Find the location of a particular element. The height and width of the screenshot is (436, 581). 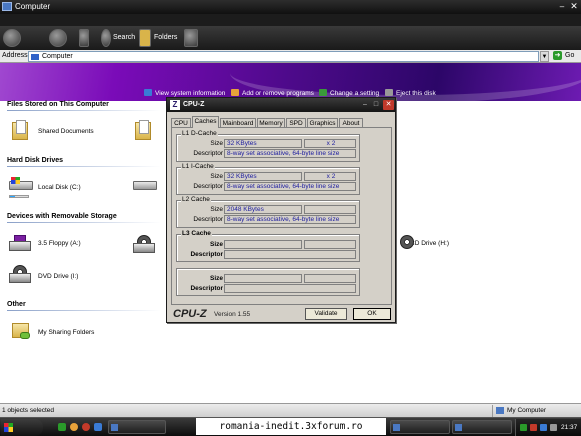

views-icon is located at coordinates (191, 38).